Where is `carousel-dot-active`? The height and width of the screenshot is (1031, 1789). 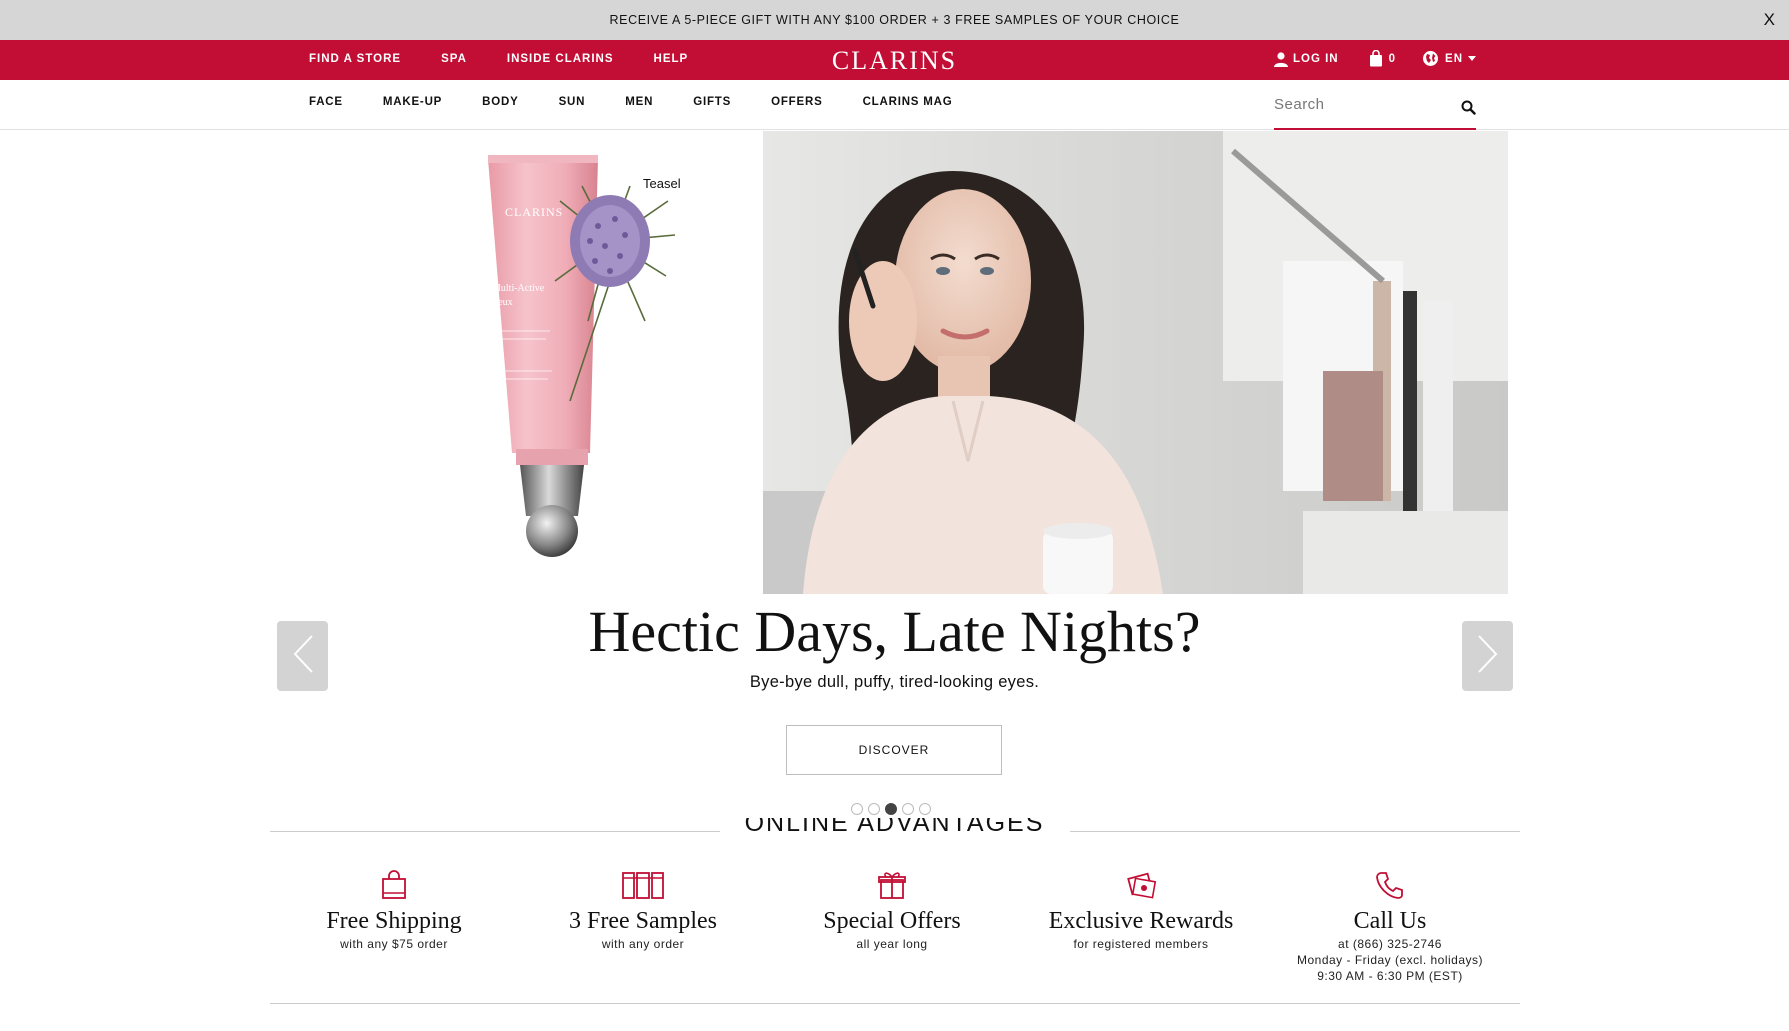
carousel-dot-active is located at coordinates (891, 809).